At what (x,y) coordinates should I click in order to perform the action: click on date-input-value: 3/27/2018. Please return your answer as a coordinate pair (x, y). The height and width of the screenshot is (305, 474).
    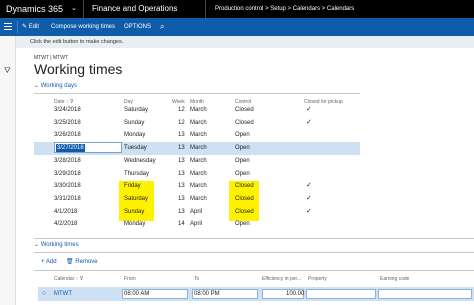
    Looking at the image, I should click on (70, 148).